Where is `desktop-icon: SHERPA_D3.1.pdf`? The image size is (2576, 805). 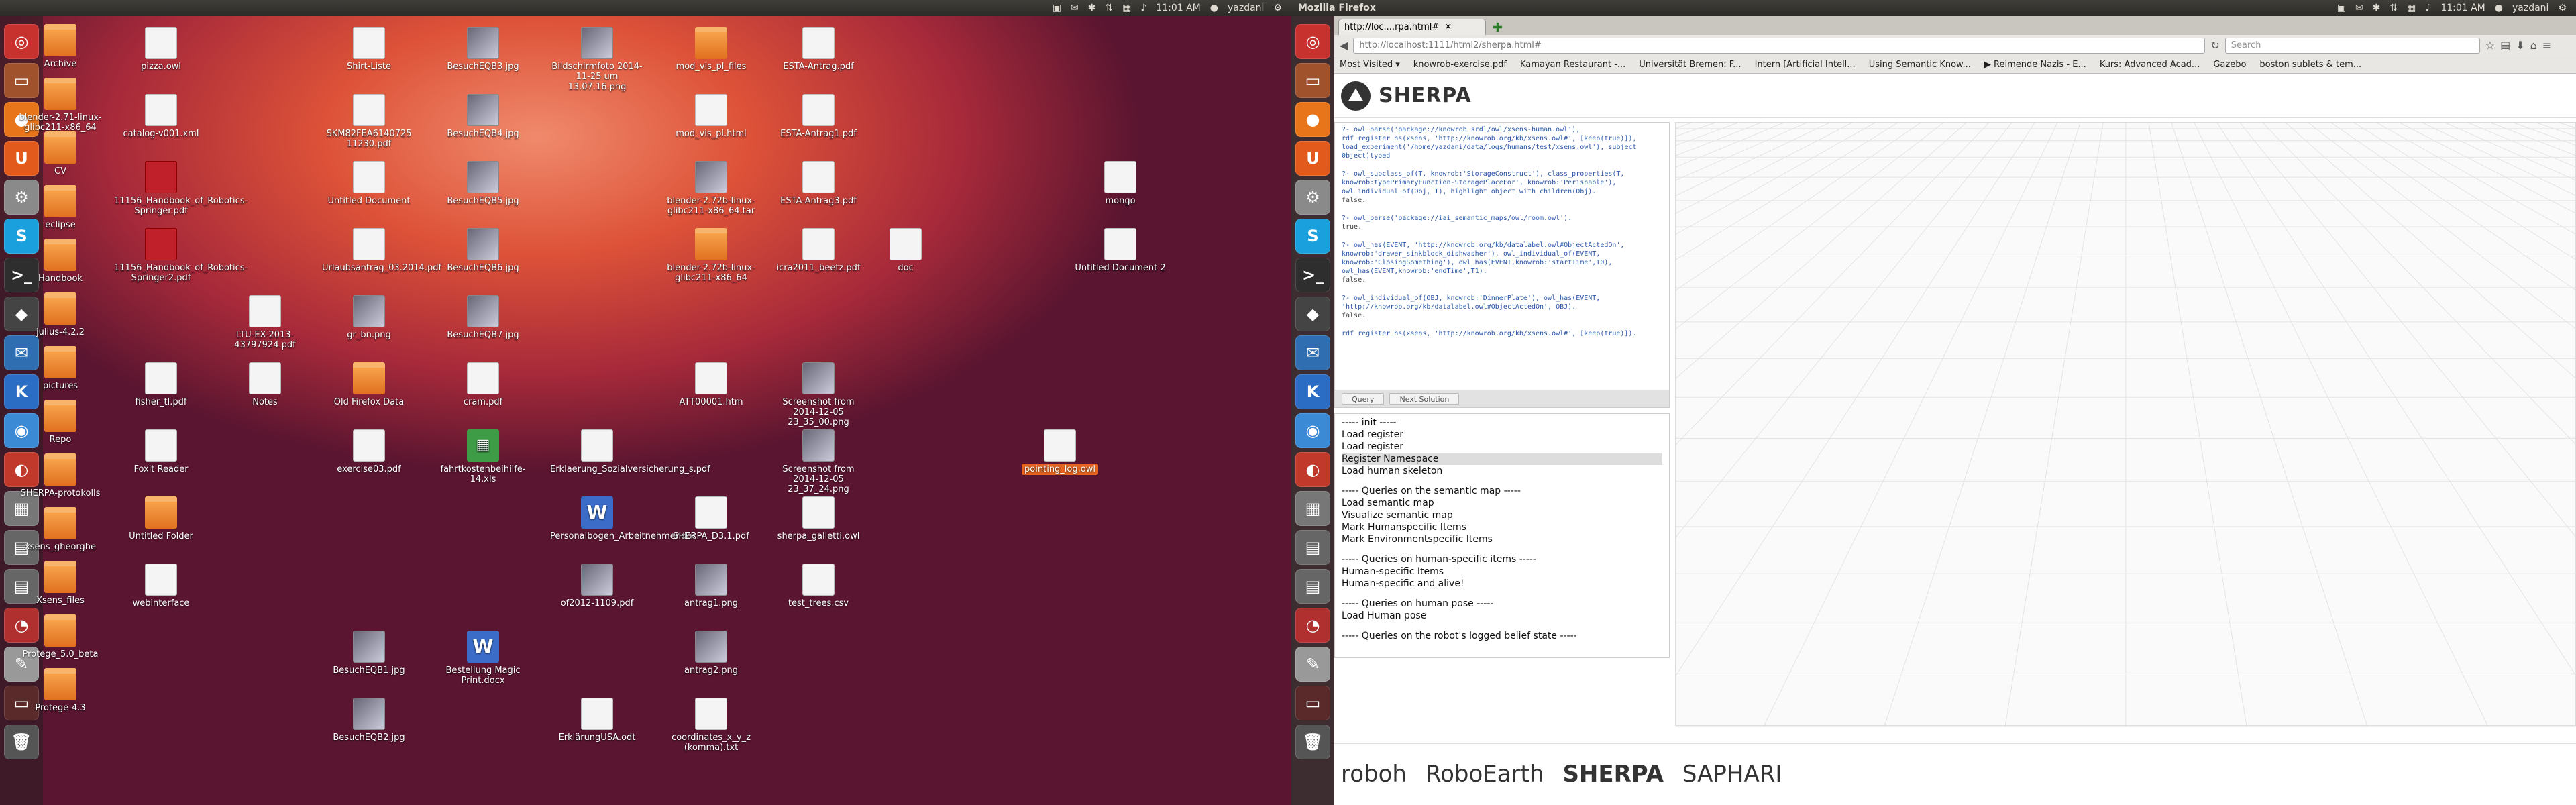
desktop-icon: SHERPA_D3.1.pdf is located at coordinates (711, 518).